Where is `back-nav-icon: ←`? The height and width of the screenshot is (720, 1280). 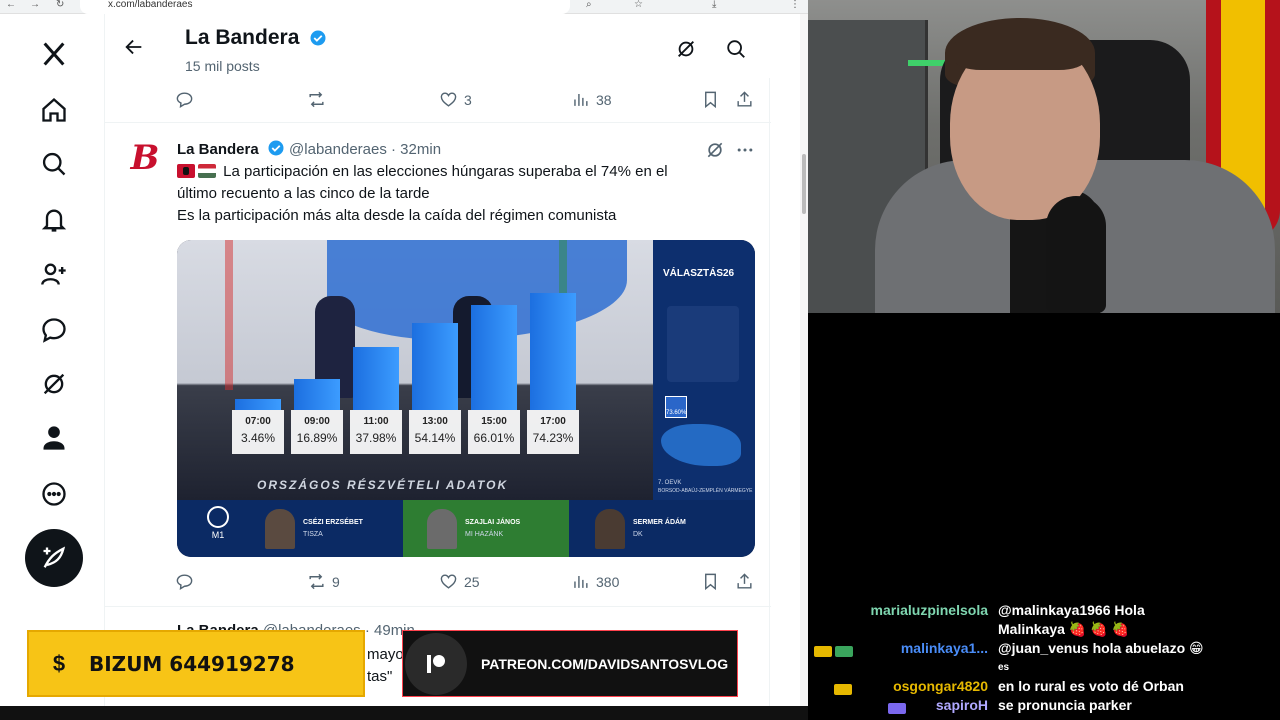 back-nav-icon: ← is located at coordinates (11, 5).